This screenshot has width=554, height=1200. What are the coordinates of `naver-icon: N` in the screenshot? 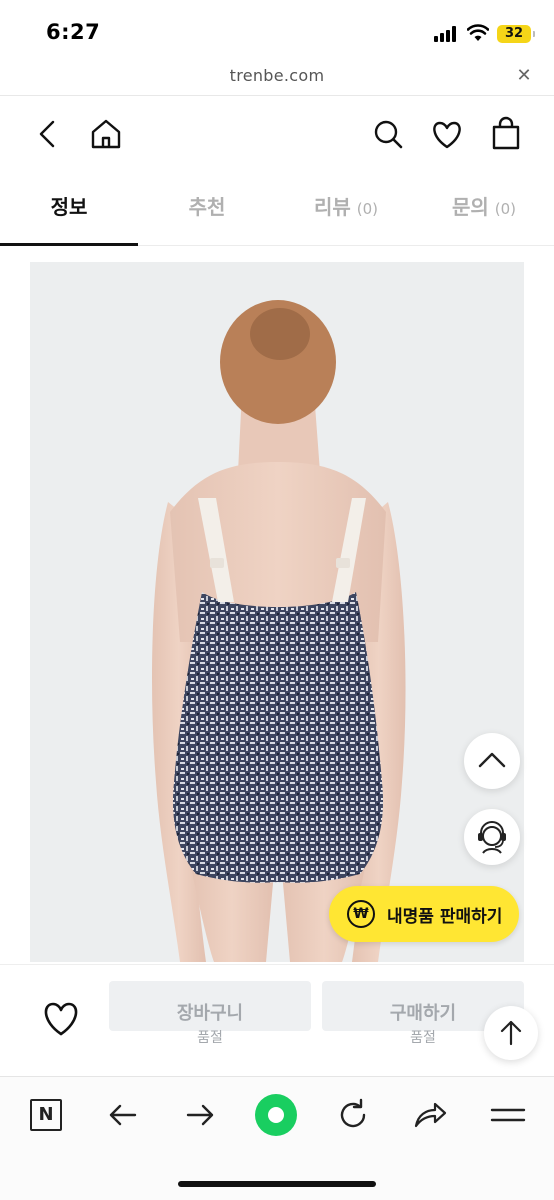 It's located at (46, 1115).